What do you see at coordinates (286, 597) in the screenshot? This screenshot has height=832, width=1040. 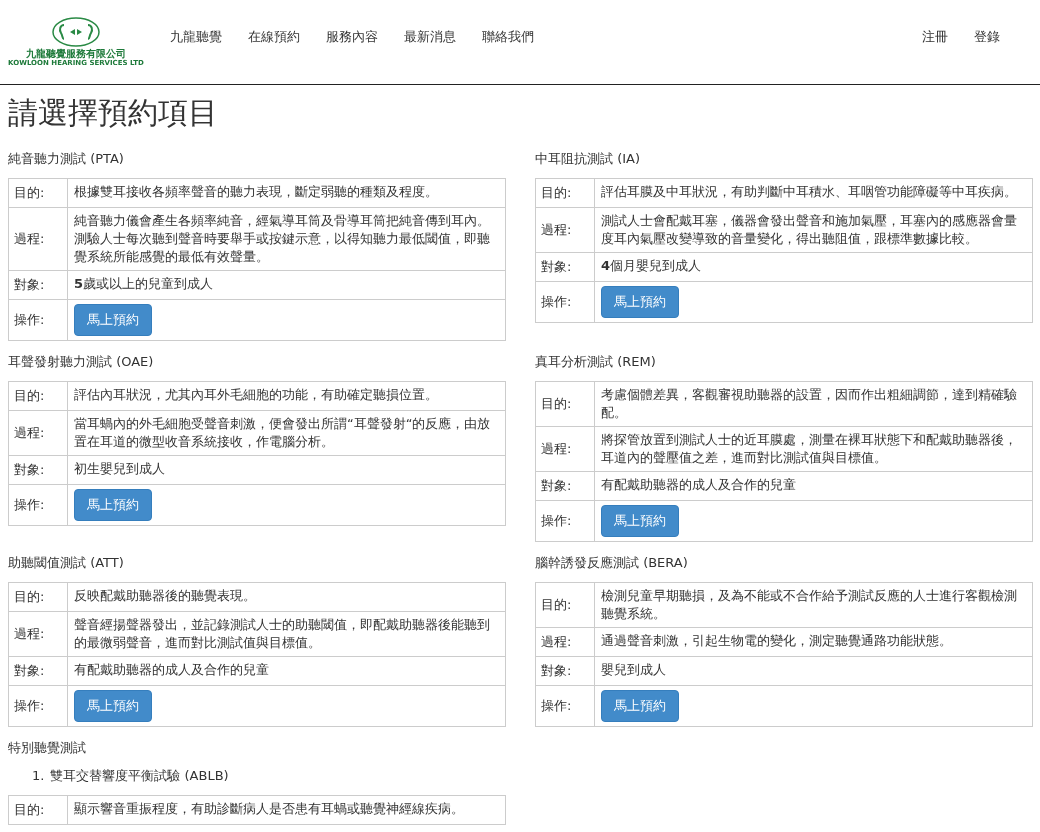 I see `table-cell: 反映配戴助聽器後的聽覺表現。` at bounding box center [286, 597].